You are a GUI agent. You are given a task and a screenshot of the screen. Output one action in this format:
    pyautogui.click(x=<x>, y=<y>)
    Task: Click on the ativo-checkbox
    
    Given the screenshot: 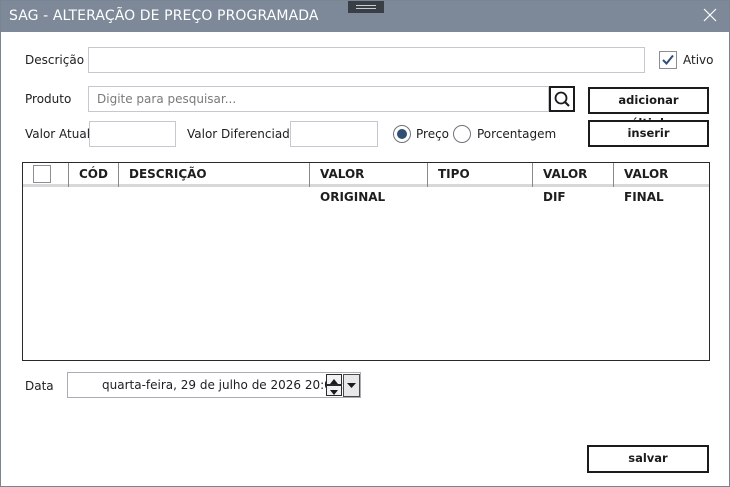 What is the action you would take?
    pyautogui.click(x=668, y=60)
    